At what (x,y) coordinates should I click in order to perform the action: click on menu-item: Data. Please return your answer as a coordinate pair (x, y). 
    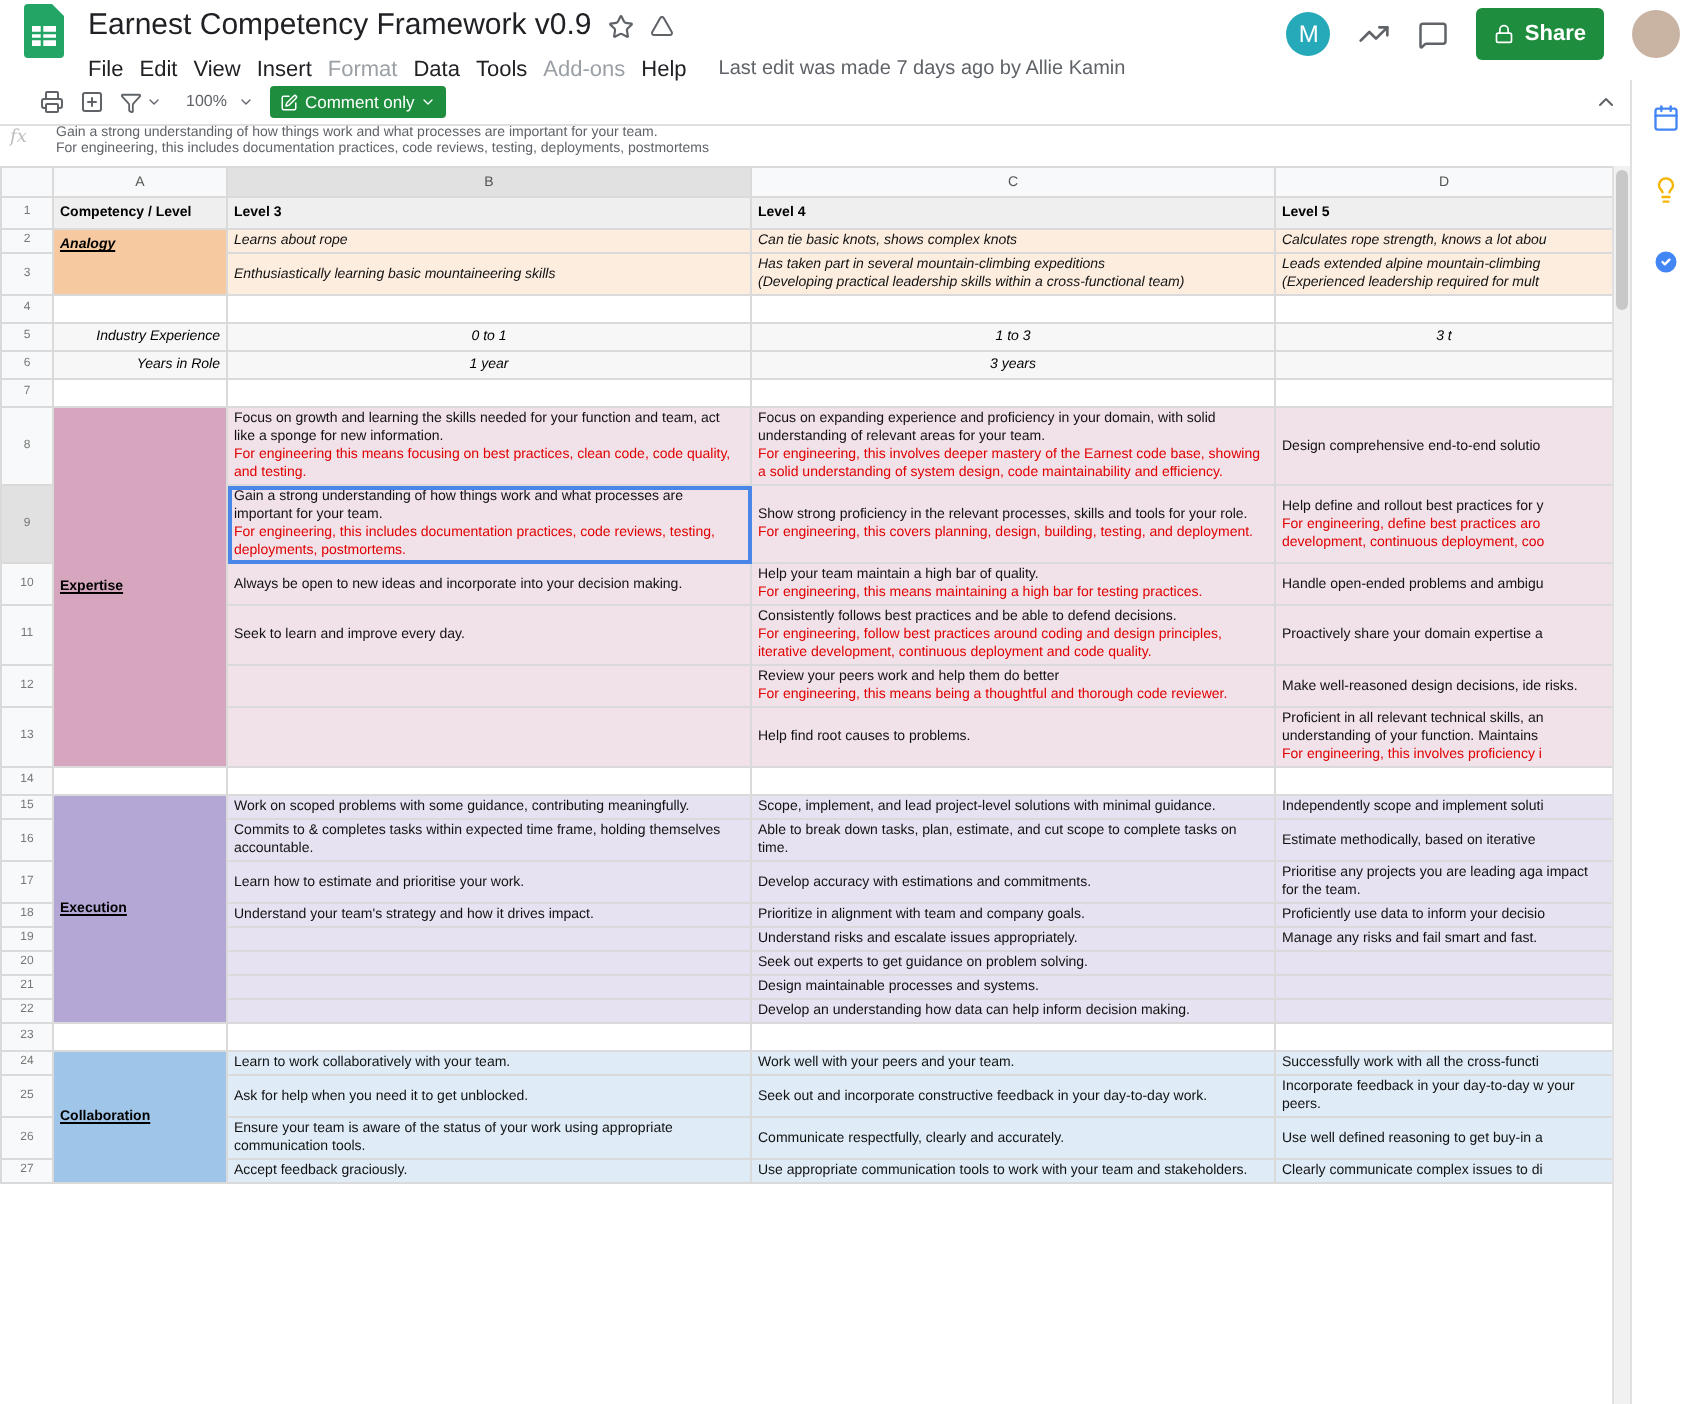
    Looking at the image, I should click on (436, 69).